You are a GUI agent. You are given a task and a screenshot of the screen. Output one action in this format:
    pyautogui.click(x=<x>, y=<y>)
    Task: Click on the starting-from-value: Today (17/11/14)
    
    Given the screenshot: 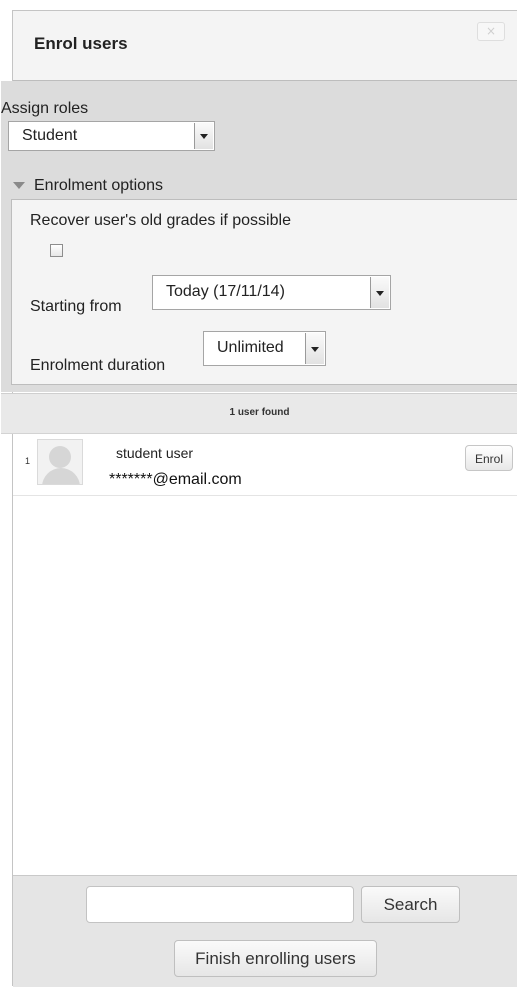 What is the action you would take?
    pyautogui.click(x=225, y=291)
    